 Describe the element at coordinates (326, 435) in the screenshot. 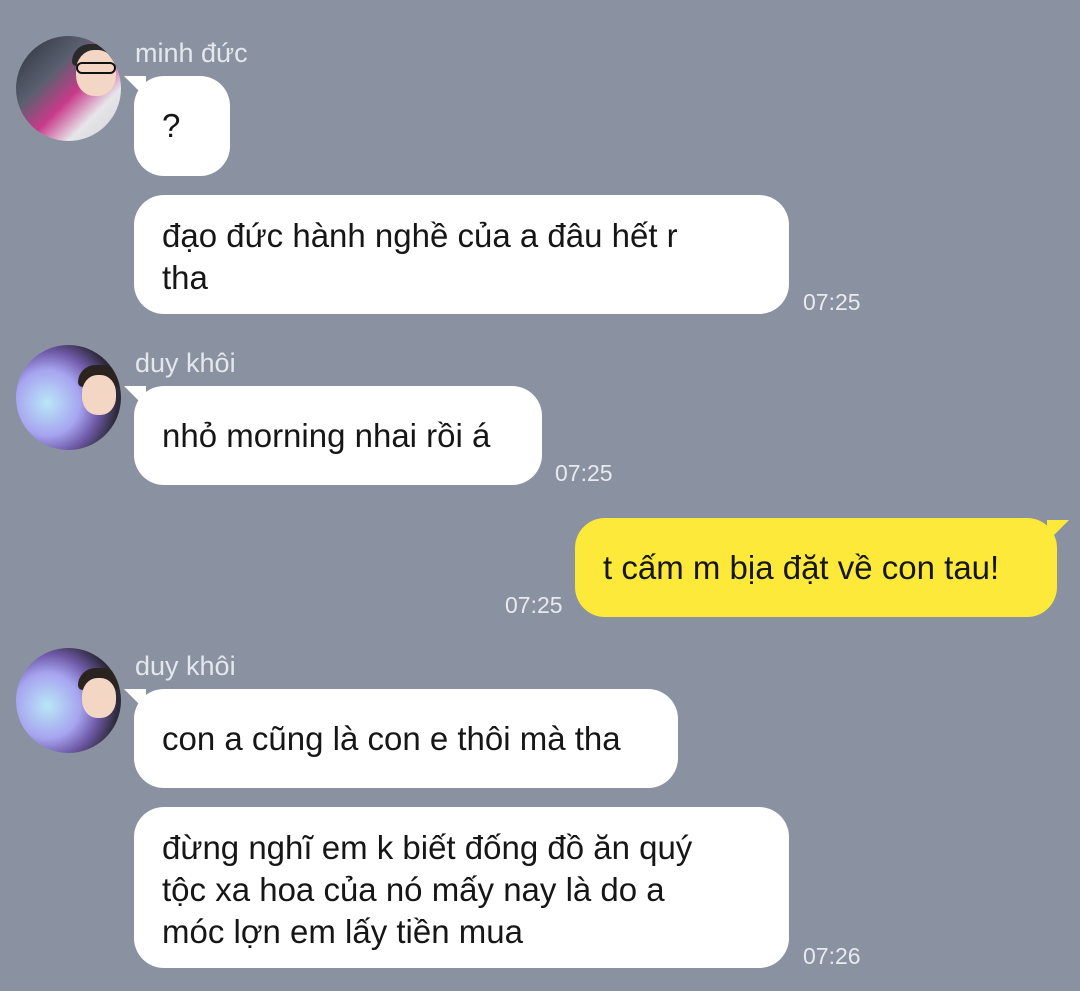

I see `message-text: nhỏ morning nhai rồi á` at that location.